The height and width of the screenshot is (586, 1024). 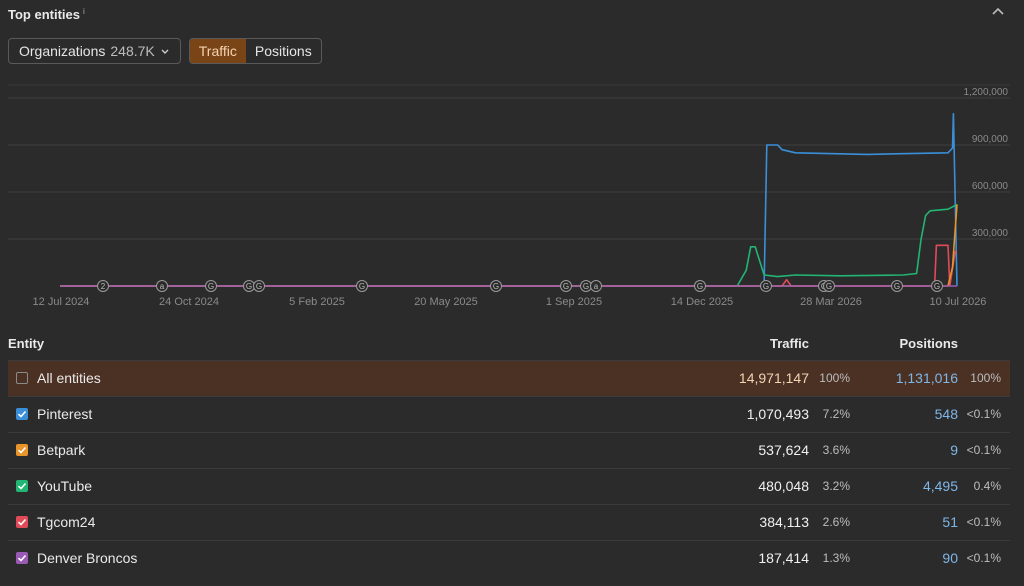 What do you see at coordinates (928, 343) in the screenshot?
I see `positions-header: Positions` at bounding box center [928, 343].